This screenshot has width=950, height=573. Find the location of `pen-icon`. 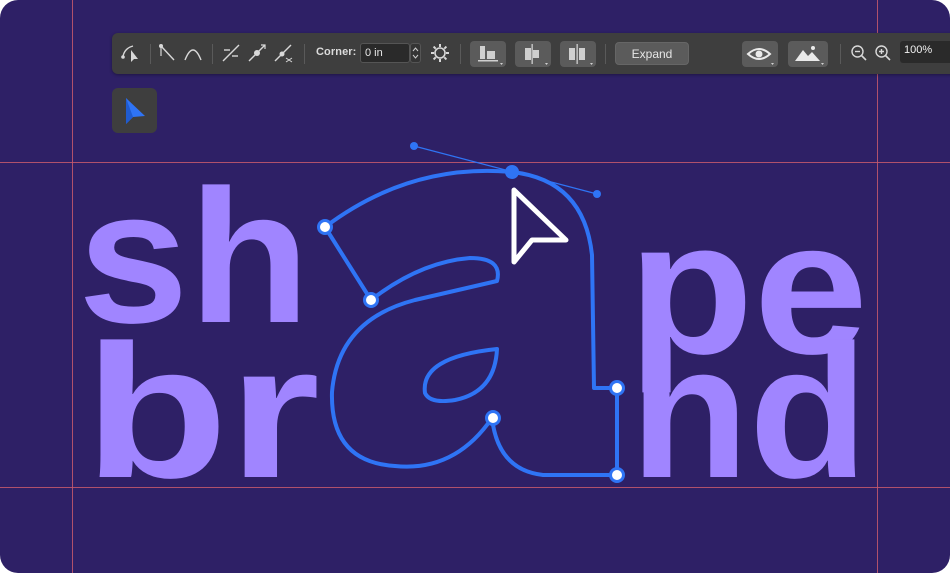

pen-icon is located at coordinates (169, 53).